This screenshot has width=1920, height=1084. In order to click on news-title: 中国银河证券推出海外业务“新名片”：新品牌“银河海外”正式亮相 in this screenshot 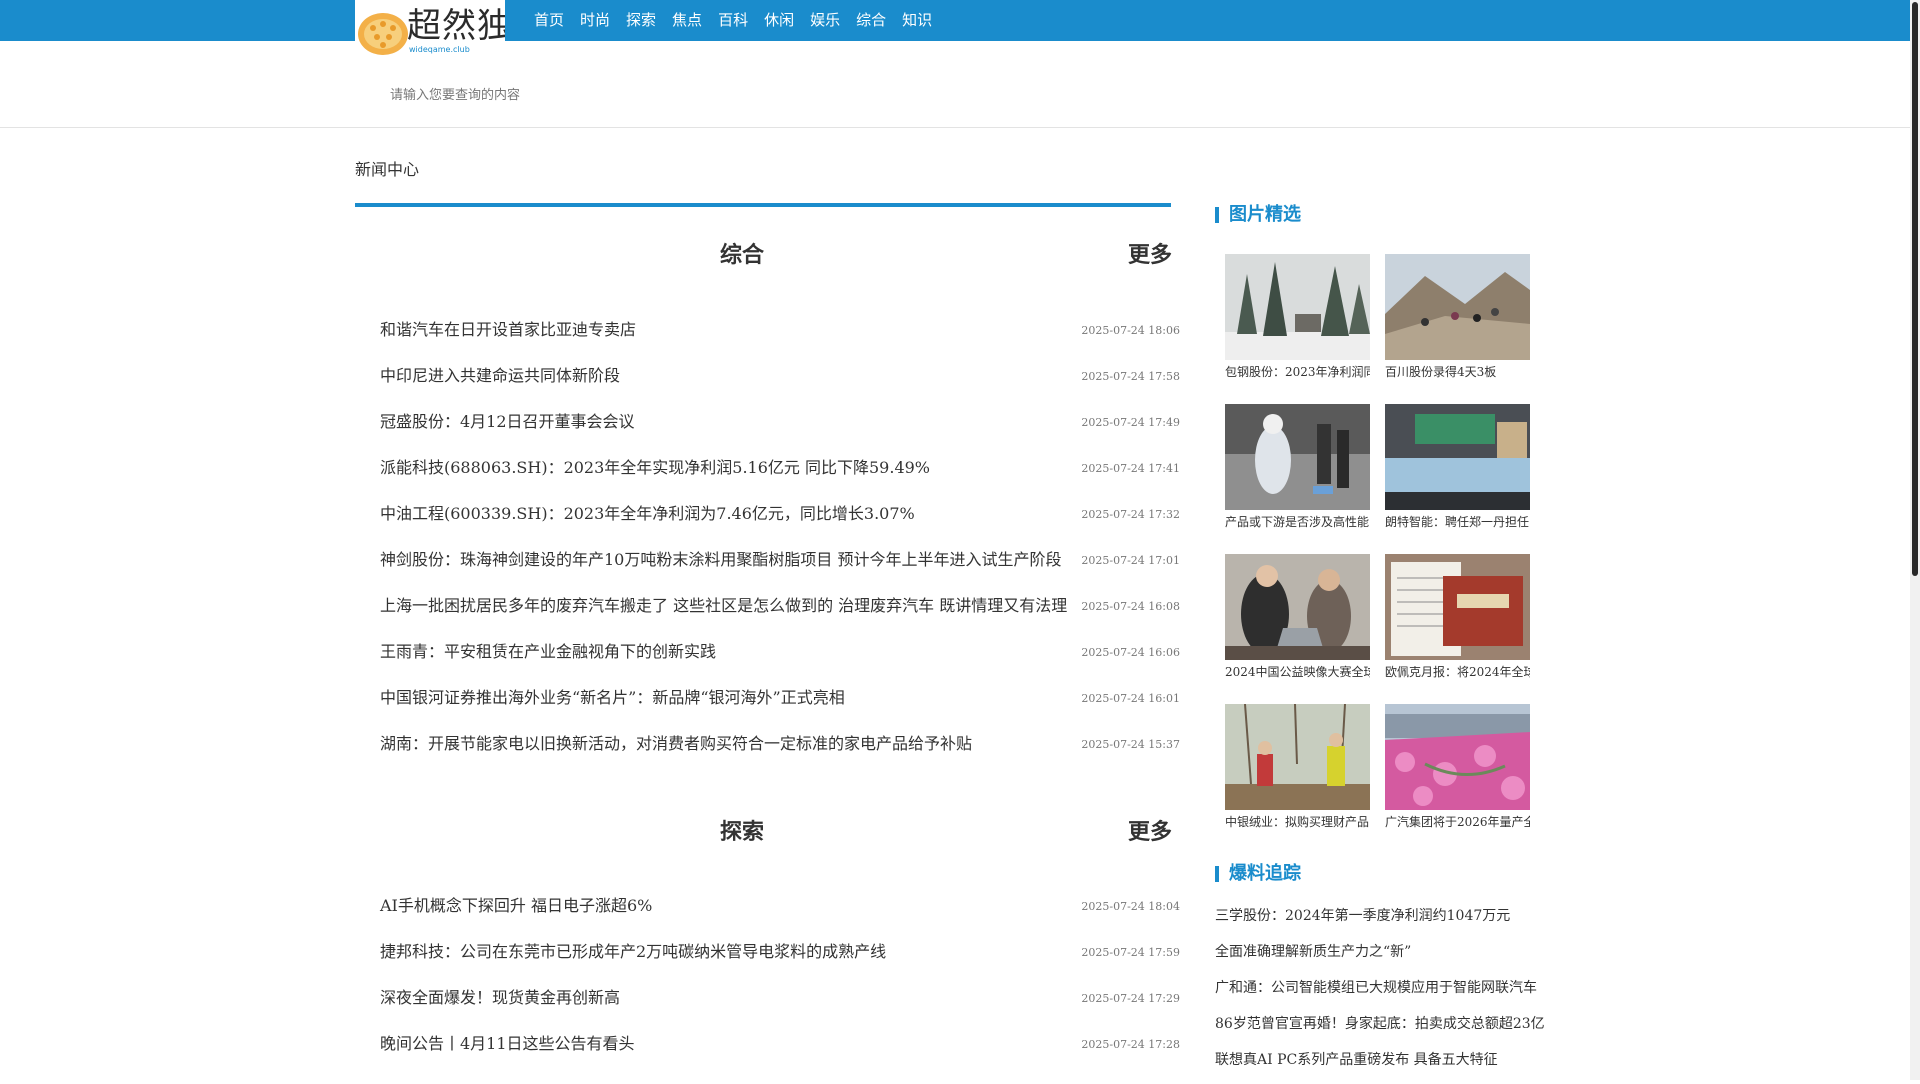, I will do `click(612, 698)`.